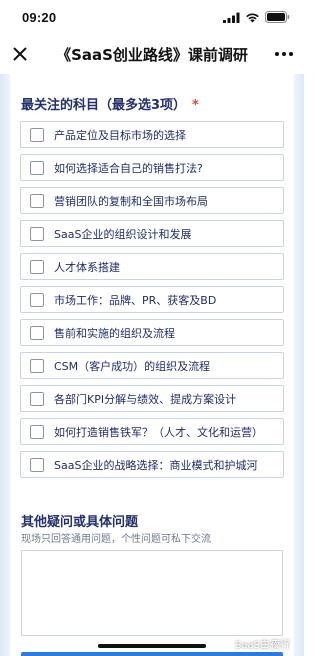 This screenshot has height=656, width=320. I want to click on option-item: CSM（客户成功）的组织及流程, so click(152, 365).